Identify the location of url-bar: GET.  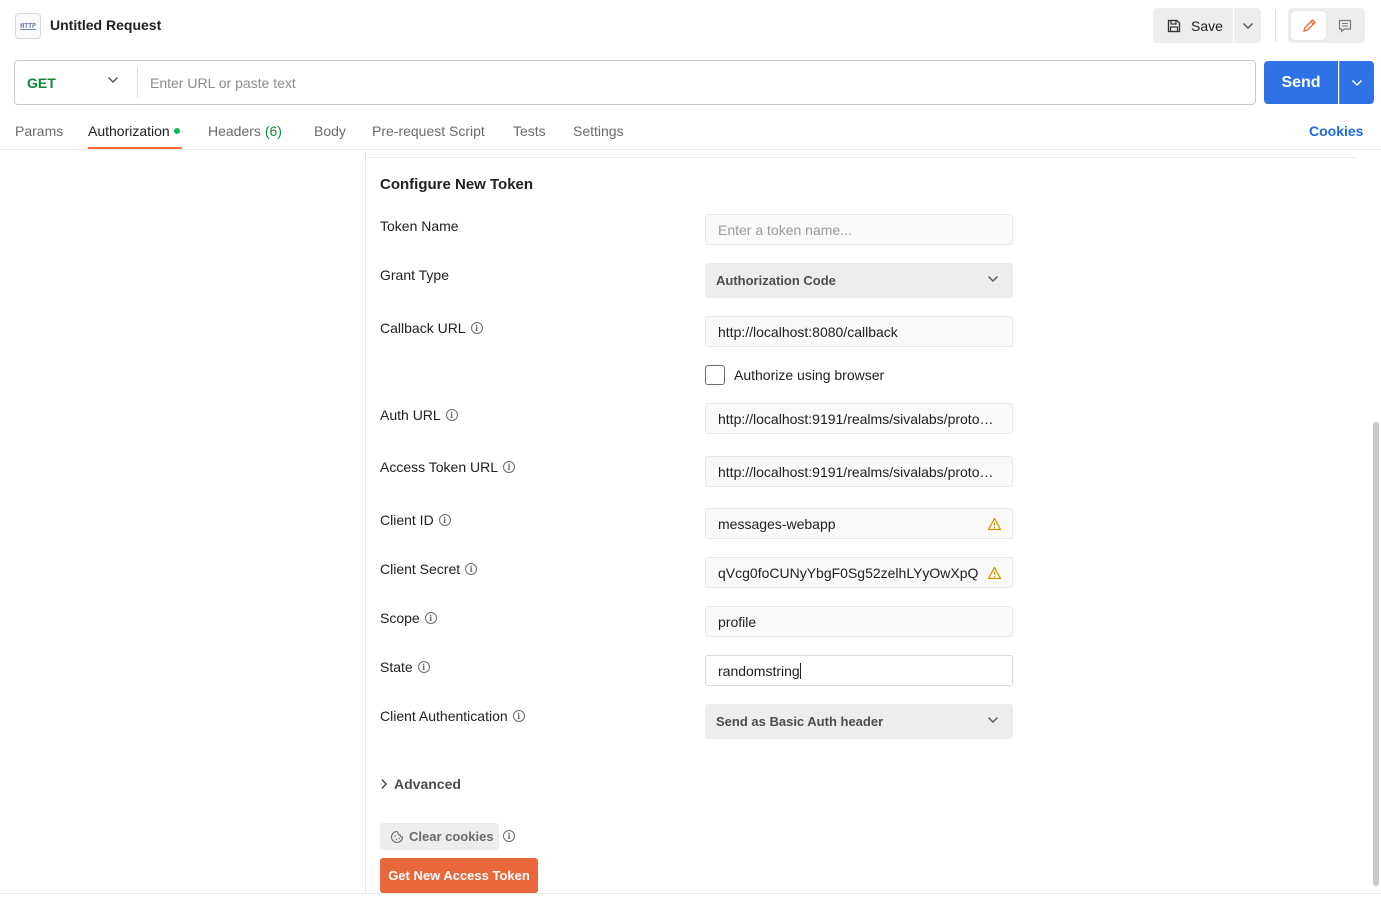
(635, 82).